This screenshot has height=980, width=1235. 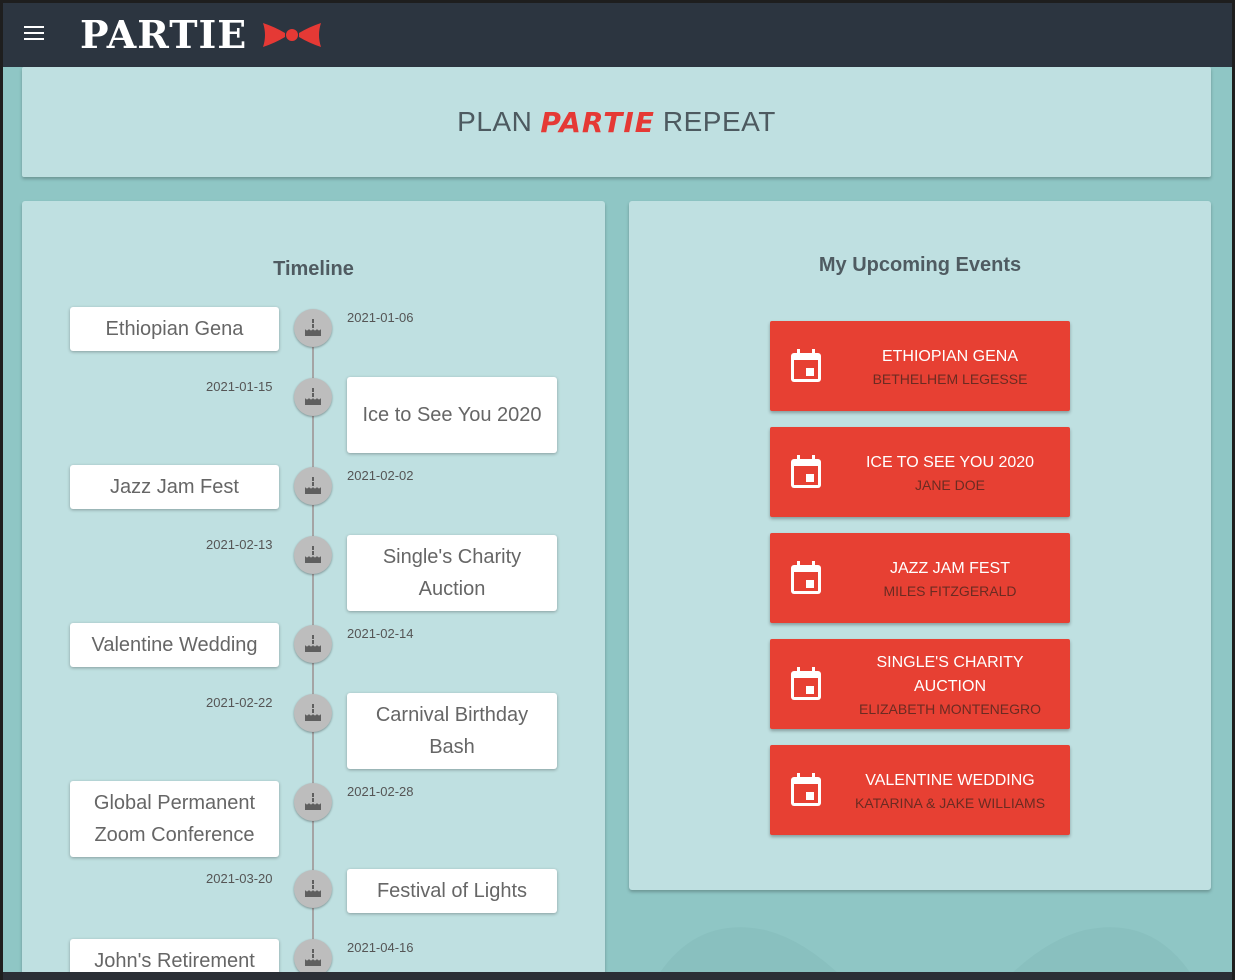 I want to click on upcoming-event-button: Ice to See You 2020 Jane Doe, so click(x=920, y=472).